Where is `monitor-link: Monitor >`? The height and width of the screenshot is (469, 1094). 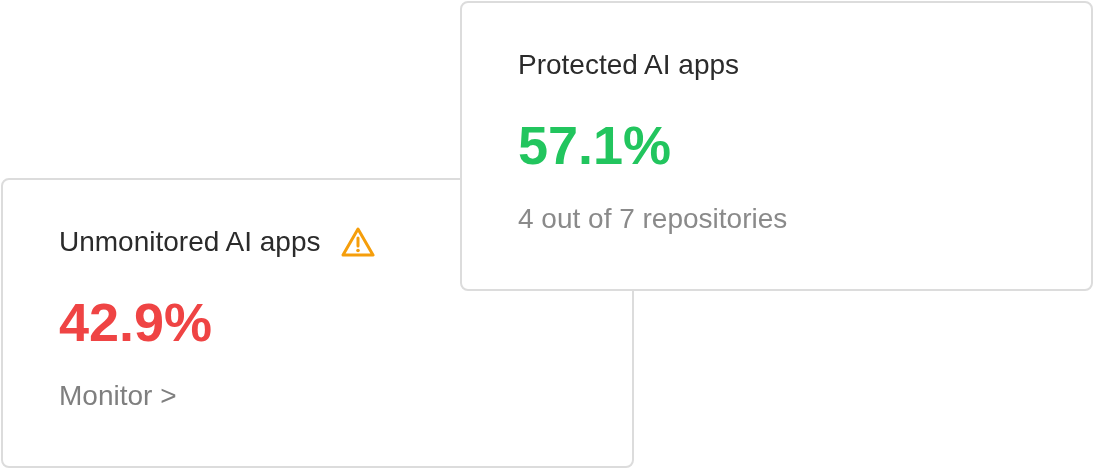
monitor-link: Monitor > is located at coordinates (118, 396).